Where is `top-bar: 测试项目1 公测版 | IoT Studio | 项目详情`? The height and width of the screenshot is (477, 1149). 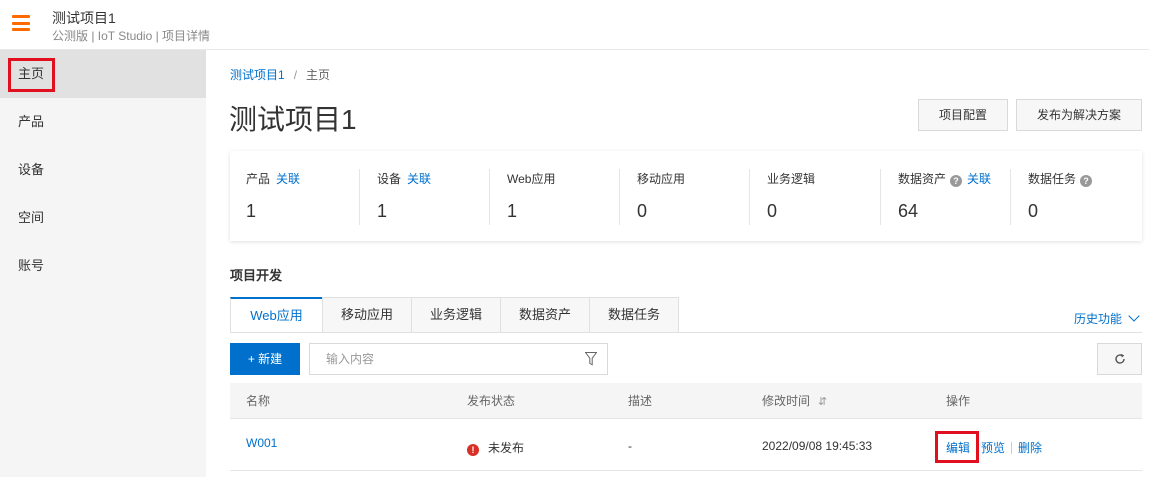 top-bar: 测试项目1 公测版 | IoT Studio | 项目详情 is located at coordinates (574, 25).